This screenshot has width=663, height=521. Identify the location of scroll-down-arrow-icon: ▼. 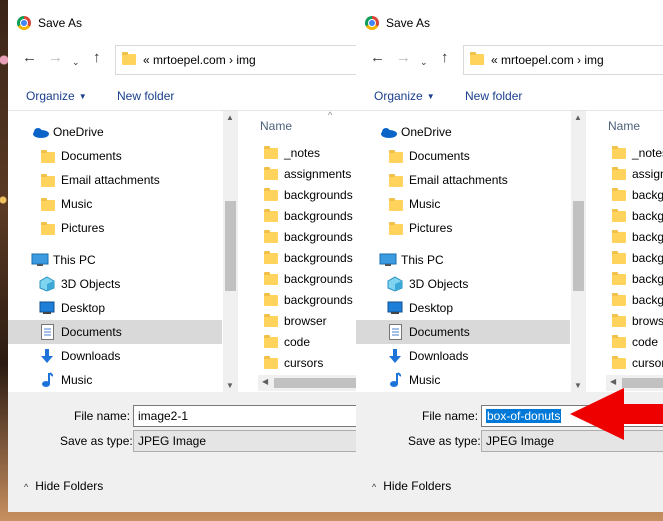
(230, 385).